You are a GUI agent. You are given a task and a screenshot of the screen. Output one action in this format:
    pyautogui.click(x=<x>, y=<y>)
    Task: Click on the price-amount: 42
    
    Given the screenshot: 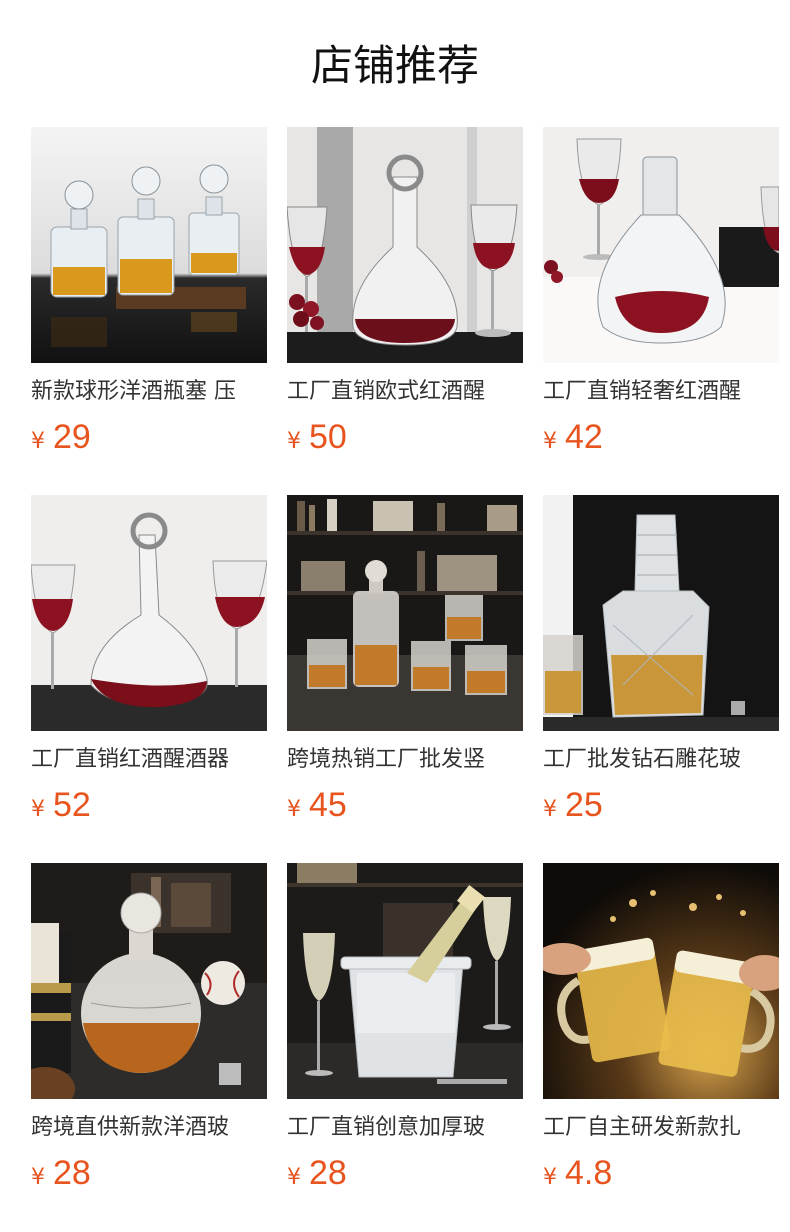 What is the action you would take?
    pyautogui.click(x=584, y=437)
    